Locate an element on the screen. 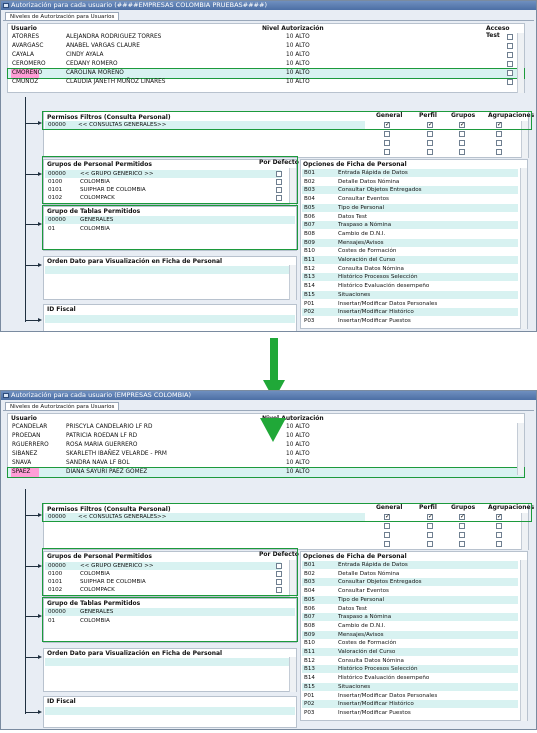  user-code: SNAVA is located at coordinates (22, 463).